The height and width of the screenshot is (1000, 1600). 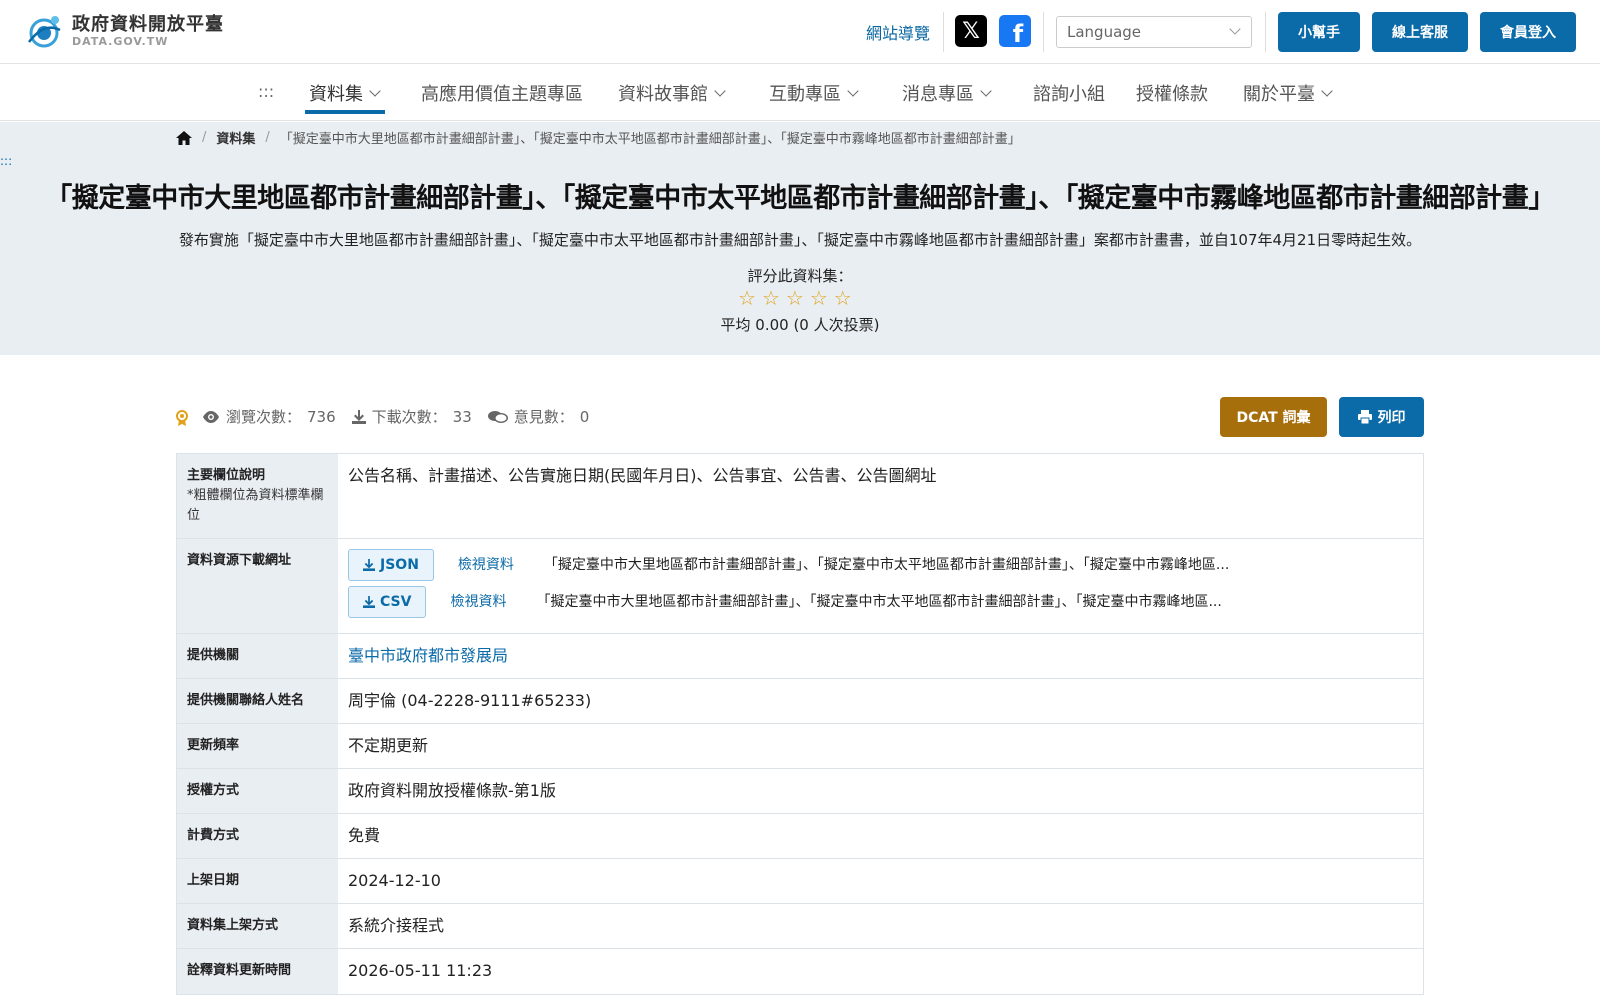 I want to click on provider-link: 臺中市政府都市發展局, so click(x=880, y=656).